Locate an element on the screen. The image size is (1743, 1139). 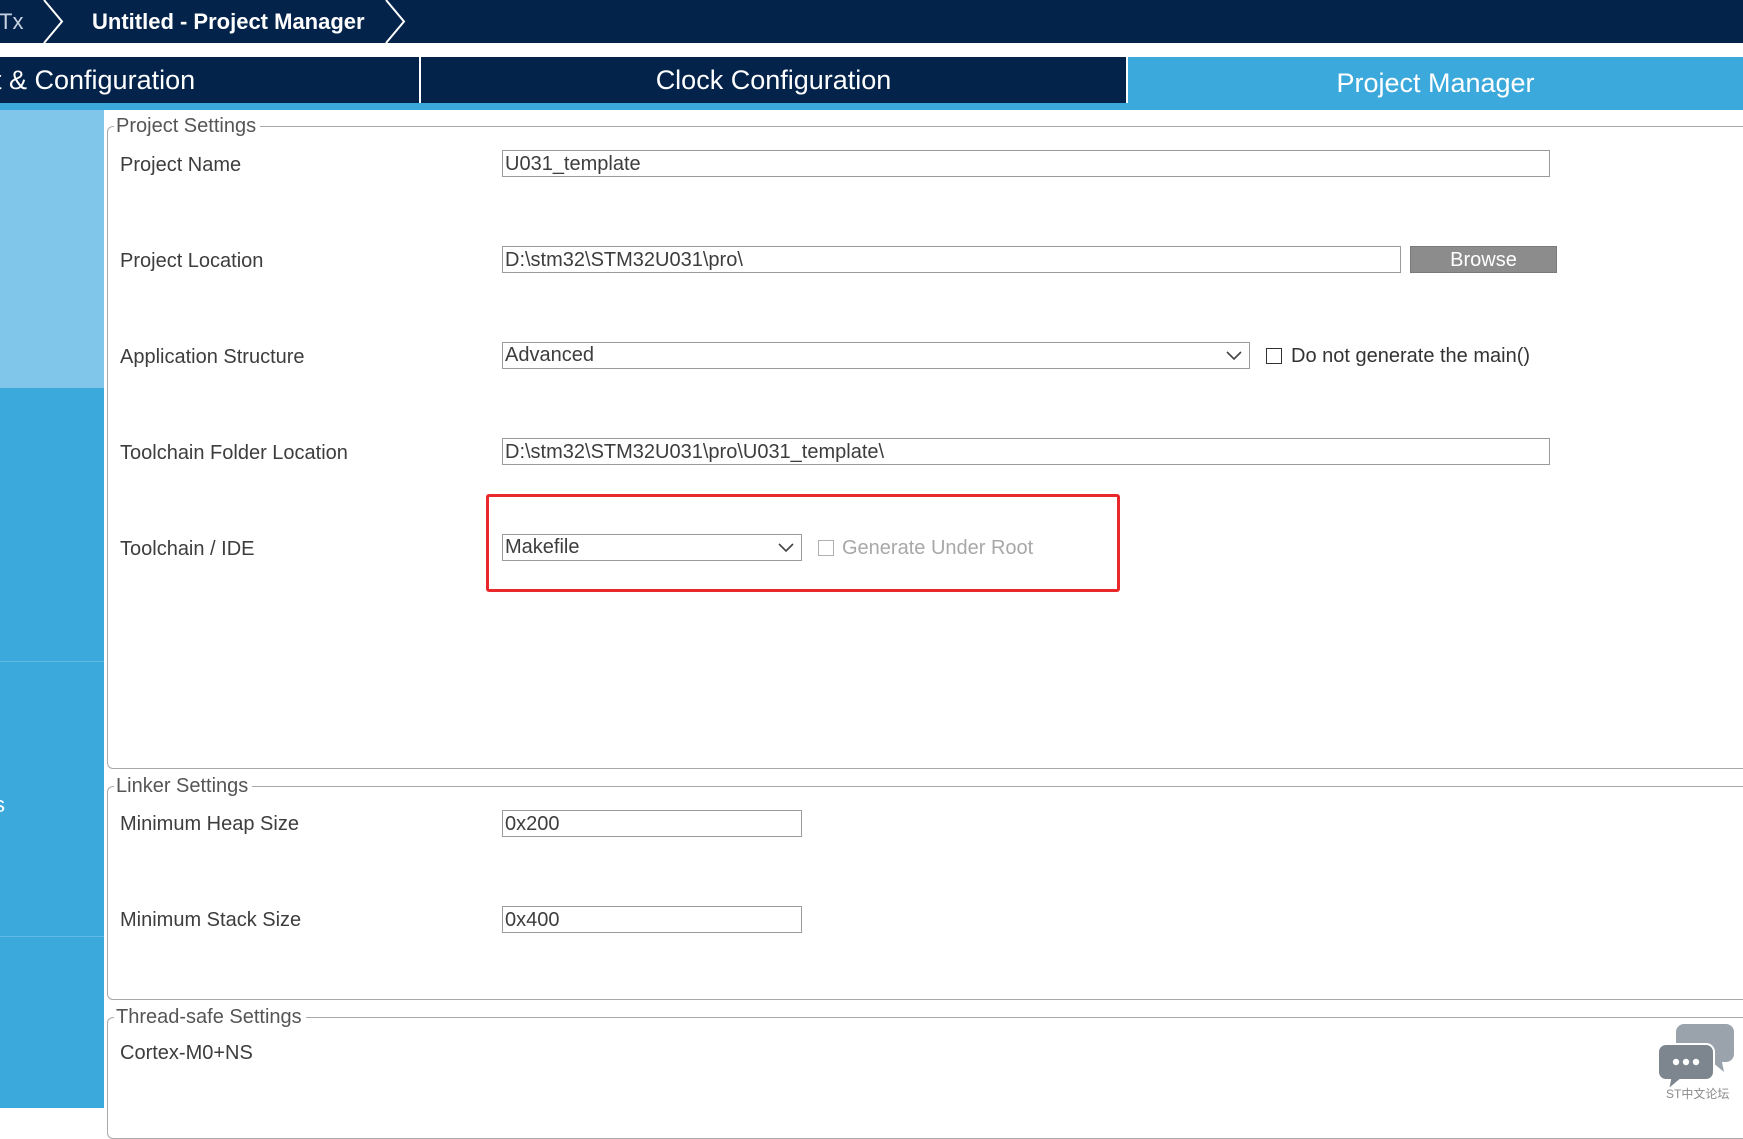
thread-safe-settings-legend: Thread-safe Settings is located at coordinates (210, 1017).